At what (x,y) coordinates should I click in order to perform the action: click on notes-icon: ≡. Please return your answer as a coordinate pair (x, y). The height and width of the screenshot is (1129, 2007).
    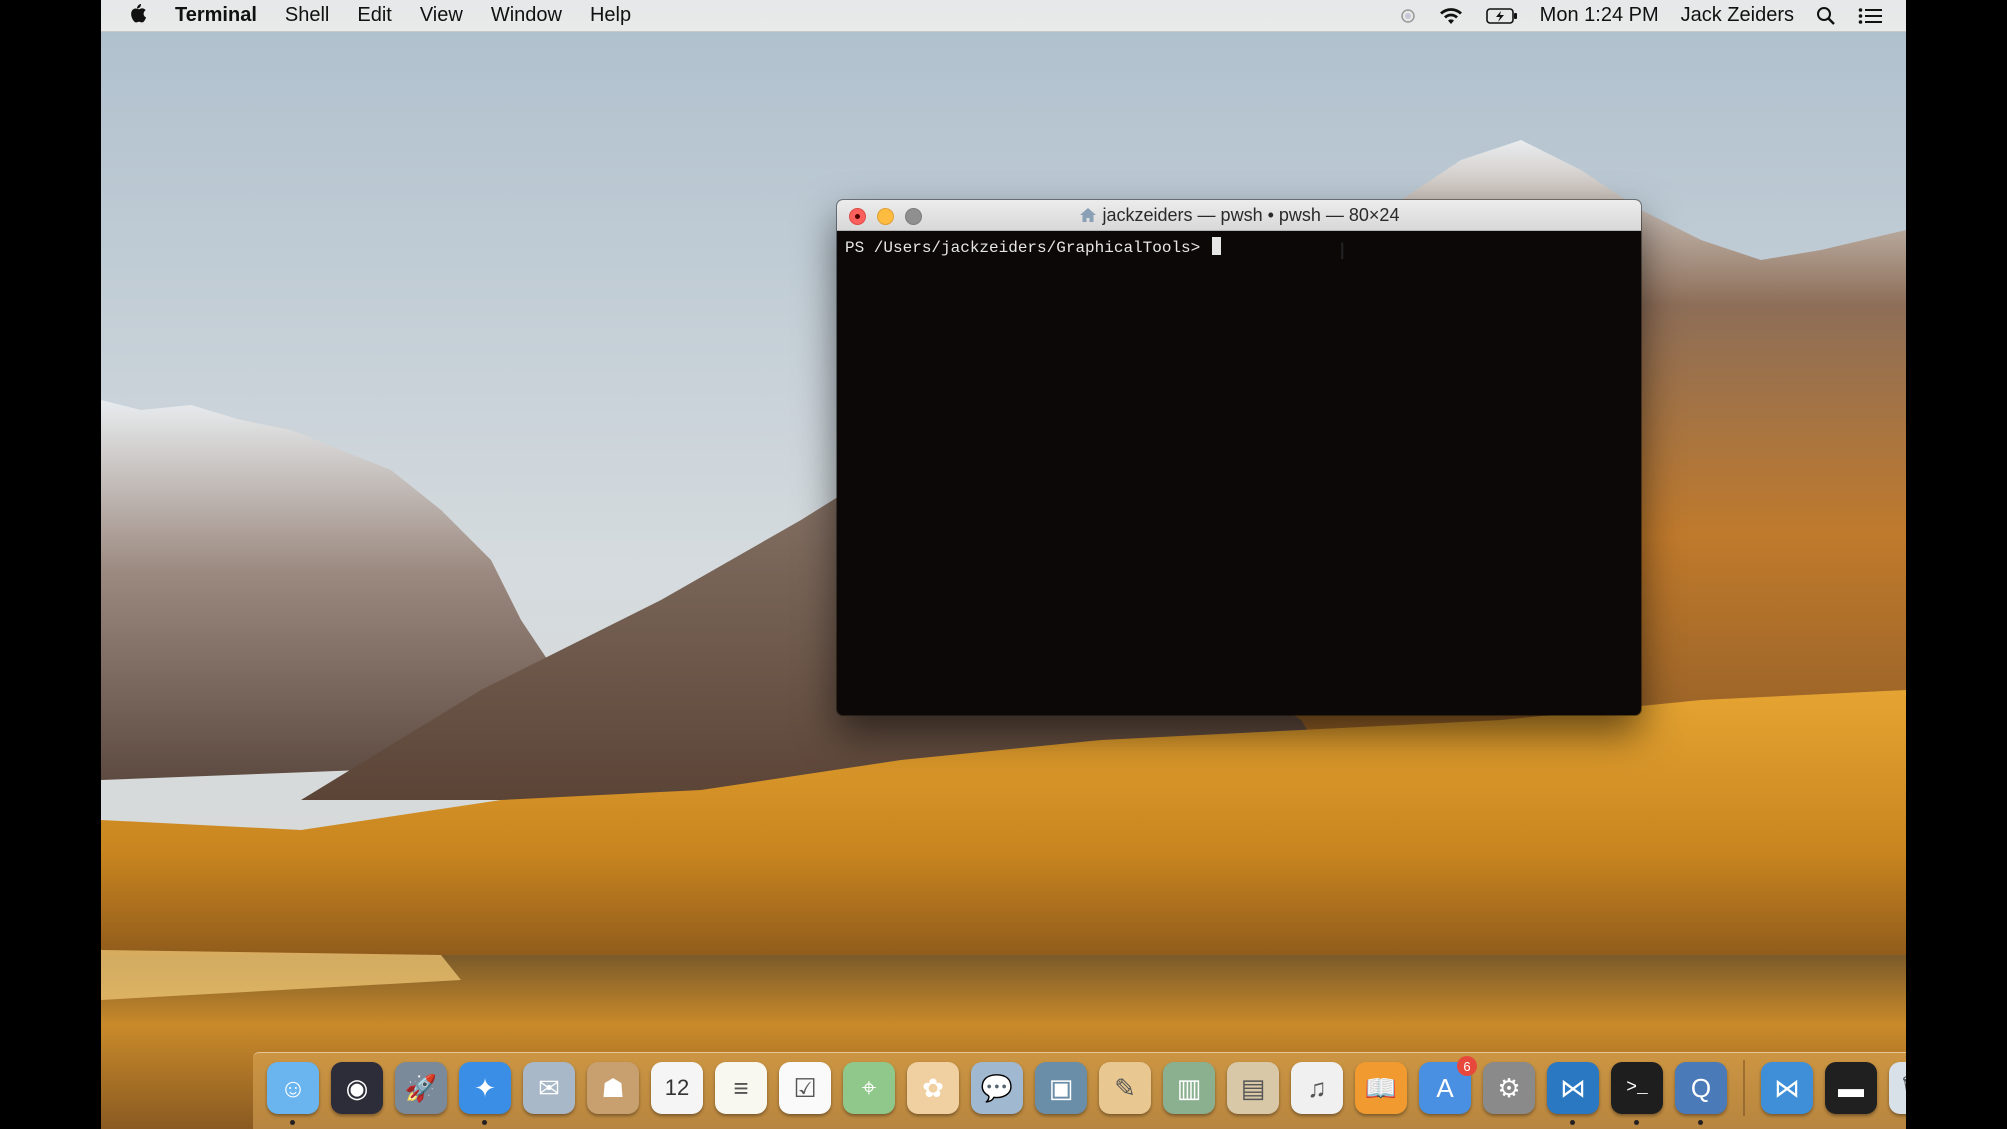
    Looking at the image, I should click on (741, 1088).